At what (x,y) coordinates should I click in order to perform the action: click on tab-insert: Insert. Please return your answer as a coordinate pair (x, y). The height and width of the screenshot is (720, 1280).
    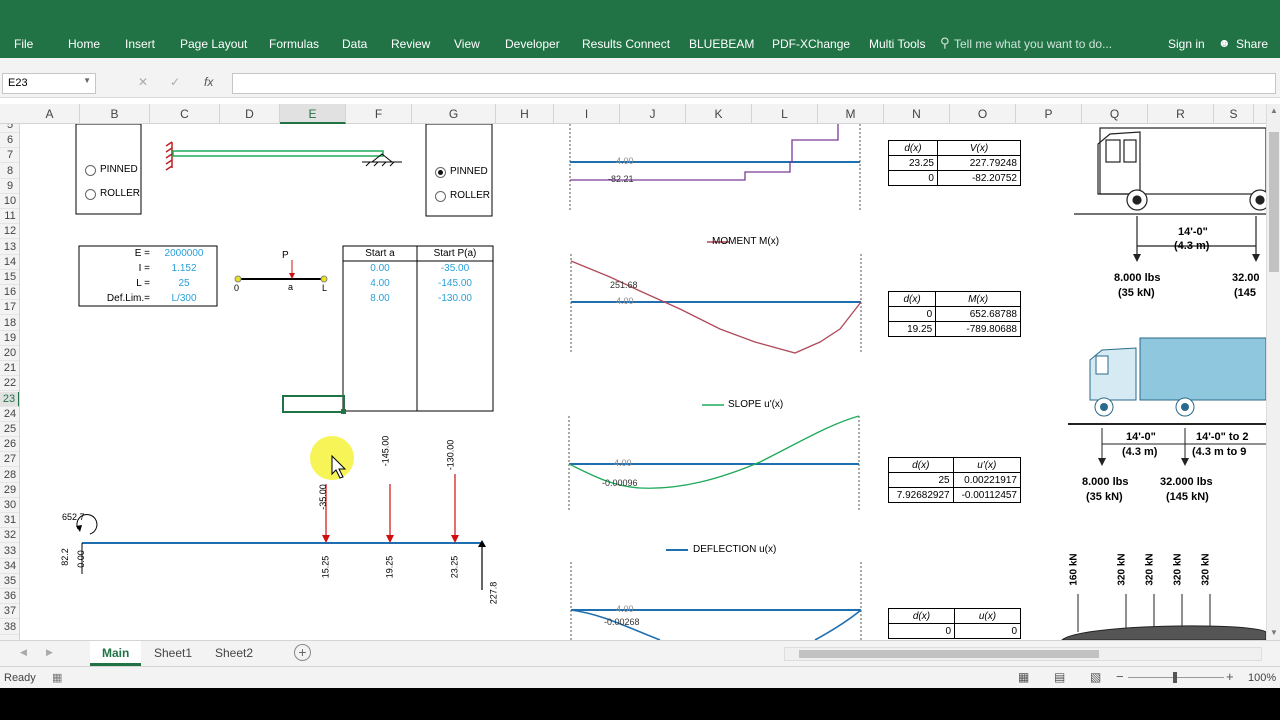
    Looking at the image, I should click on (140, 44).